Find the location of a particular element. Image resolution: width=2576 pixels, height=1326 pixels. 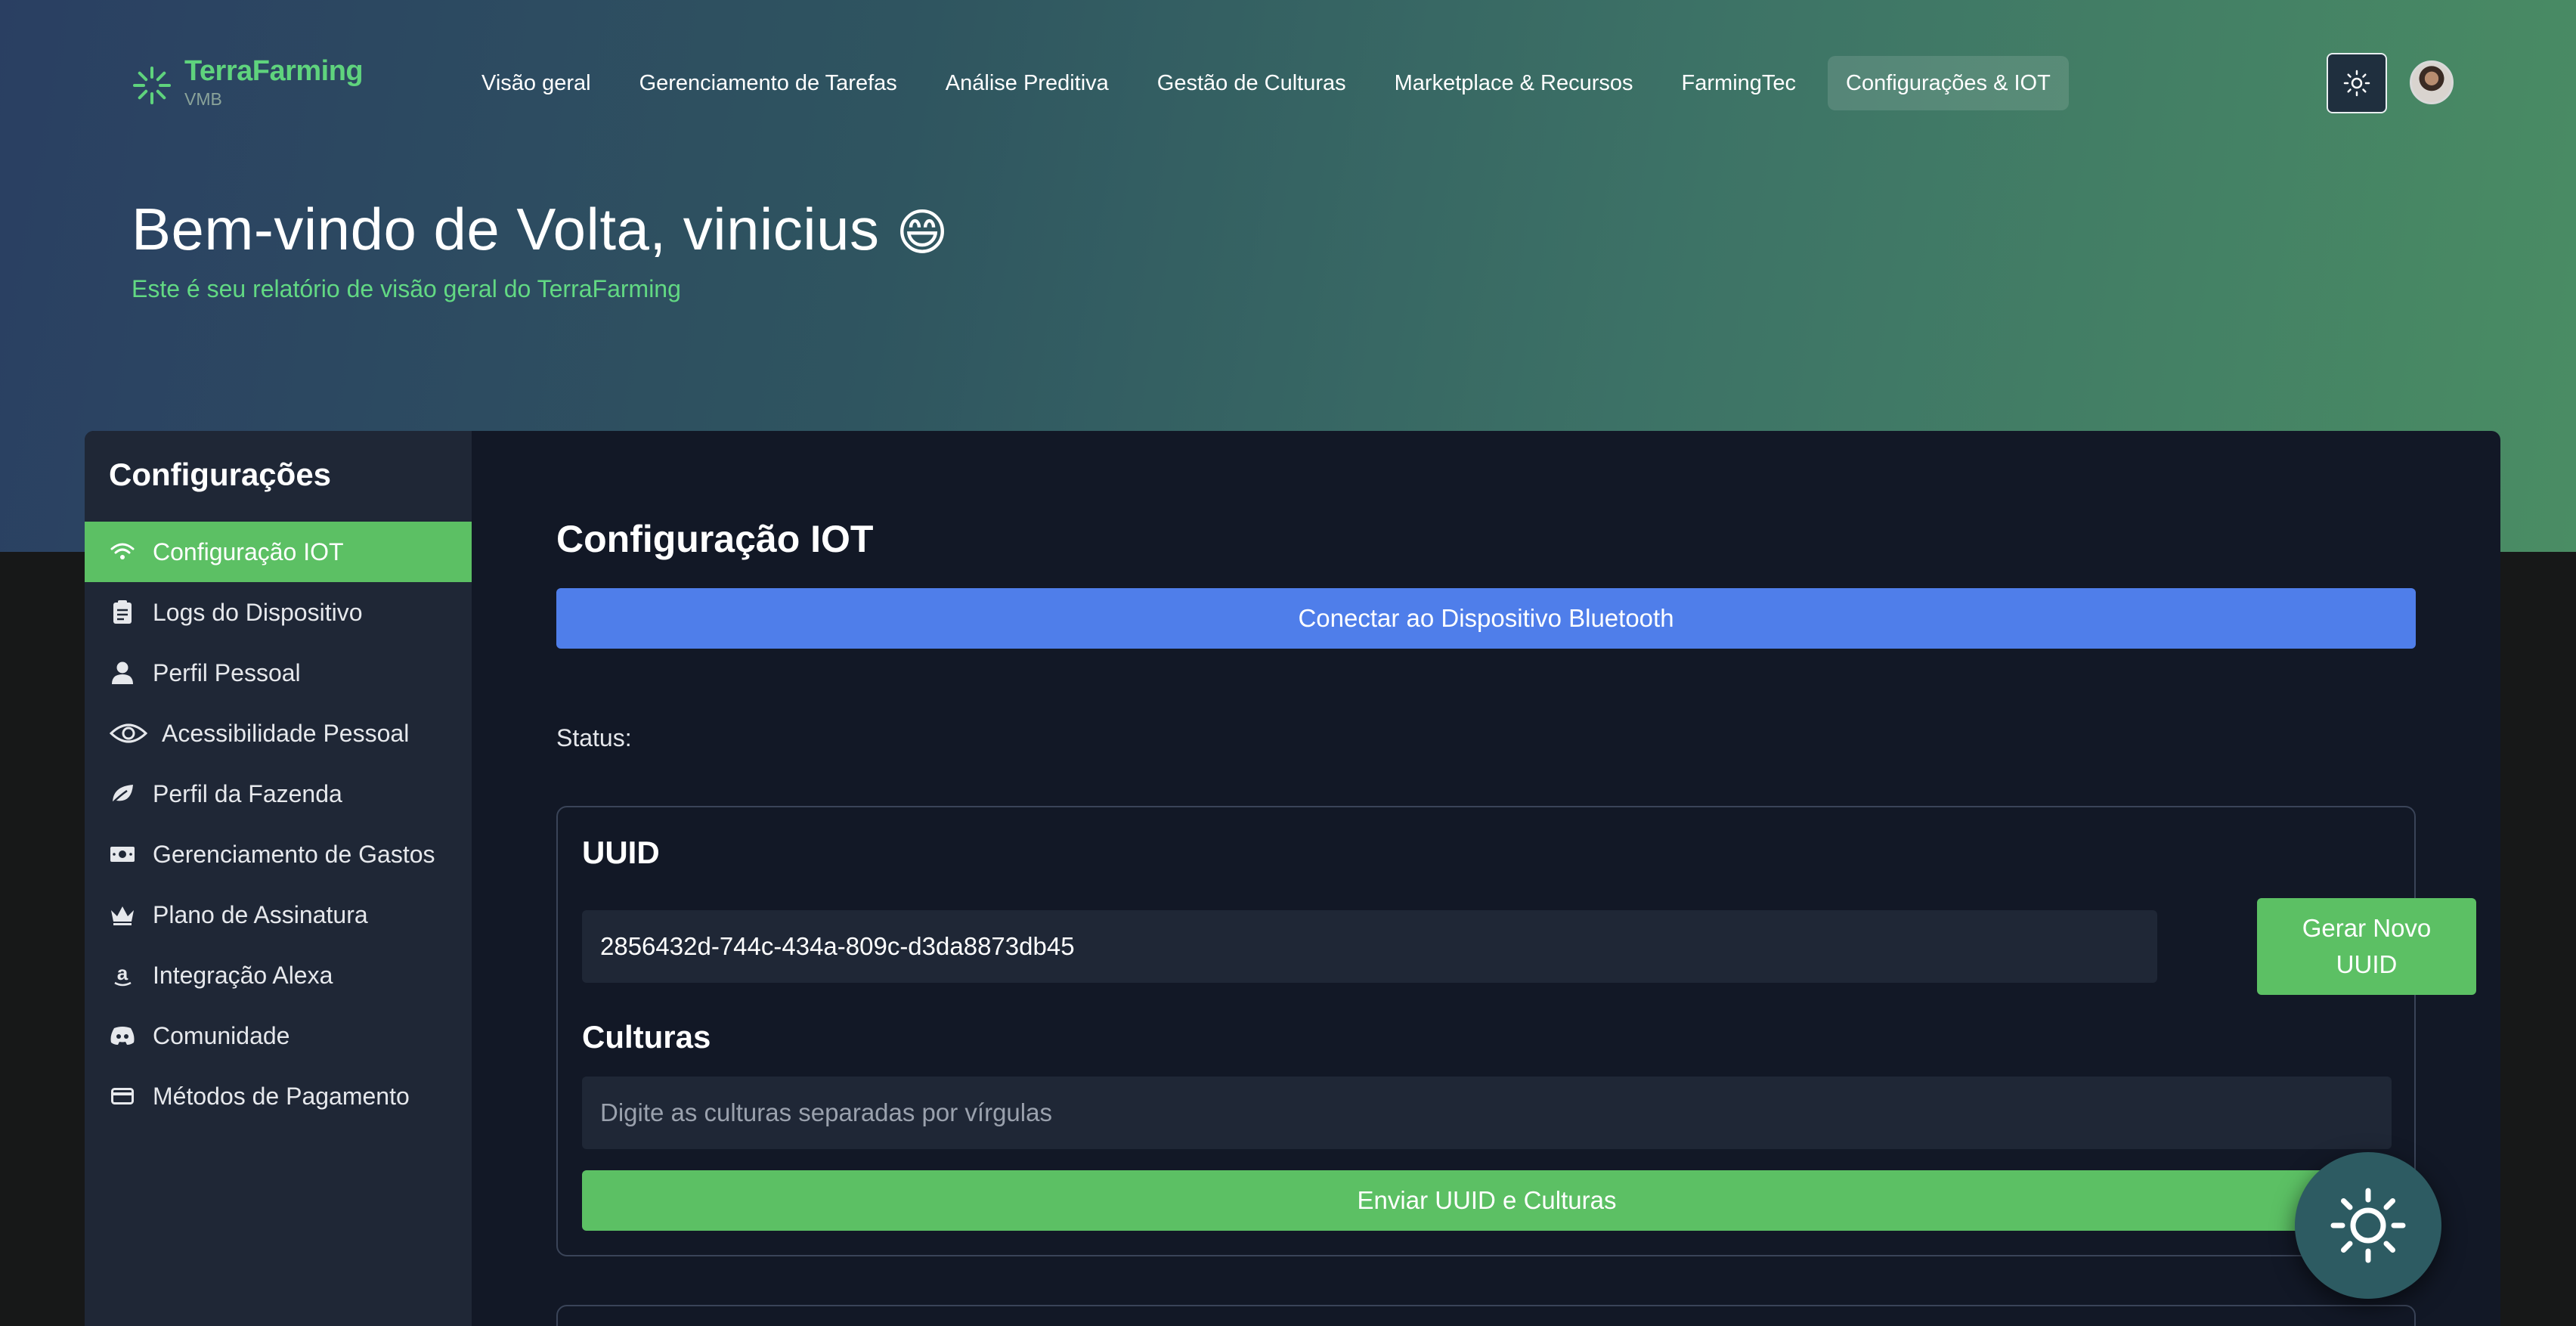

sidebar-item-label: Perfil da Fazenda is located at coordinates (248, 793).